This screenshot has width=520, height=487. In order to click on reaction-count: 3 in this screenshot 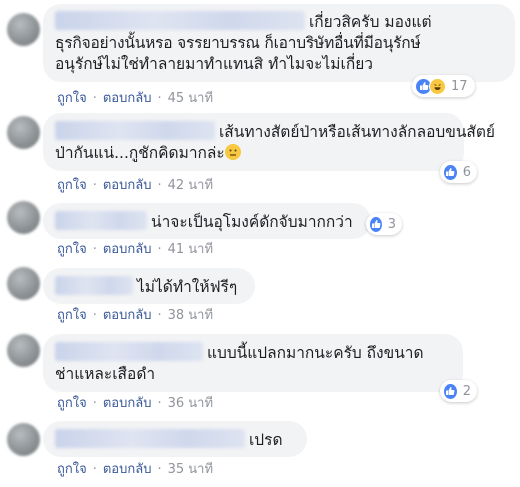, I will do `click(391, 224)`.